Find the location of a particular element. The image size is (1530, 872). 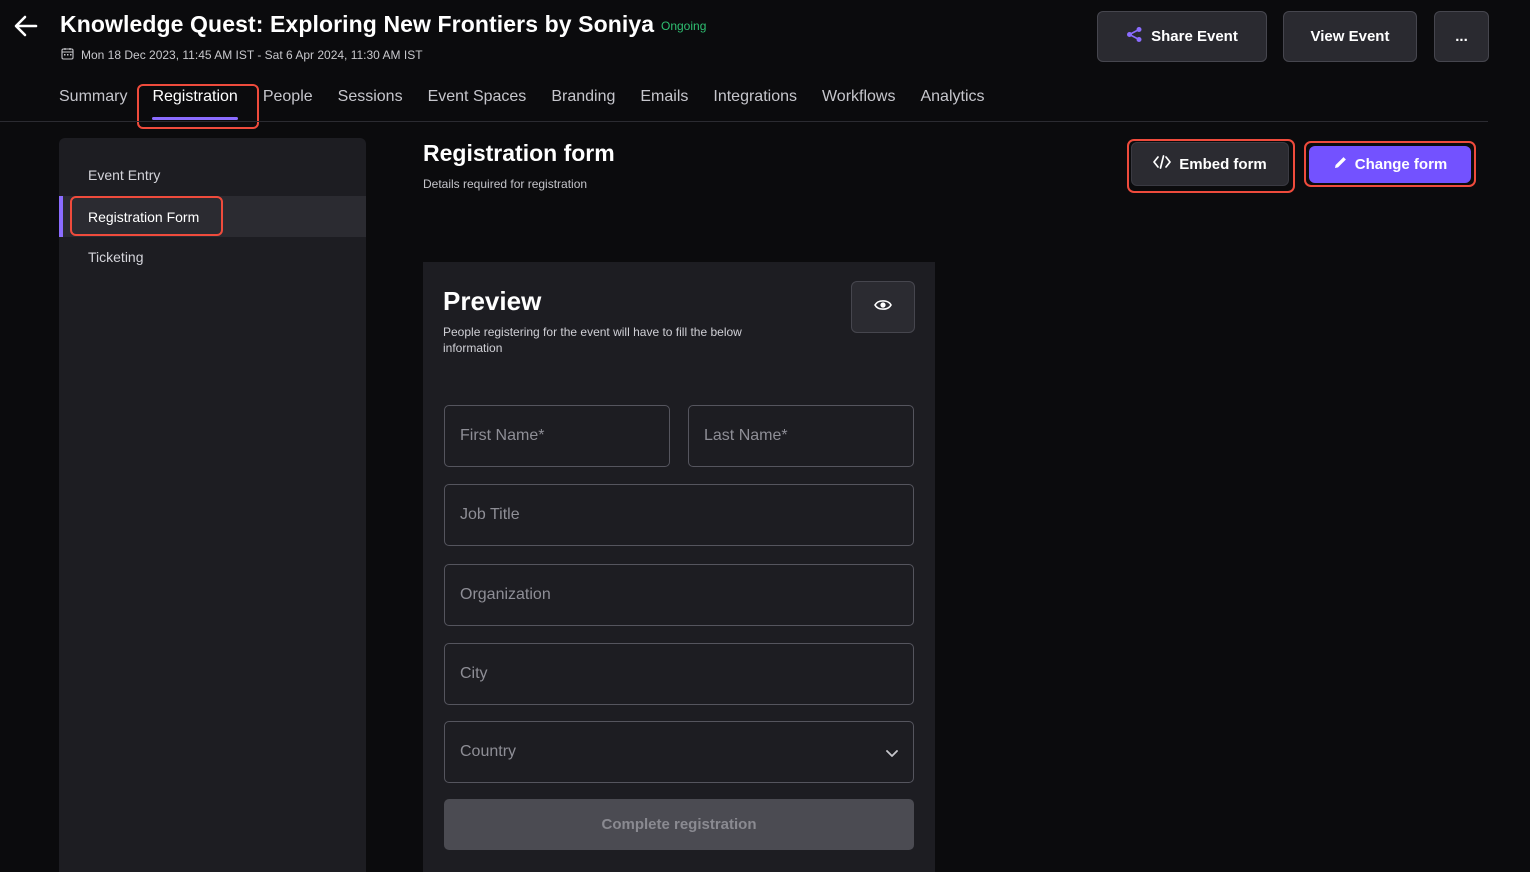

organization-placeholder: Organization is located at coordinates (505, 594).